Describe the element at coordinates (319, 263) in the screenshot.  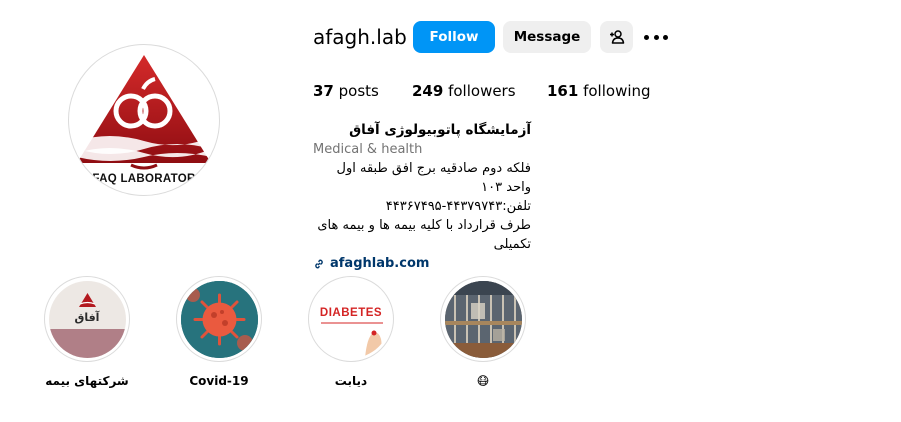
I see `link-icon` at that location.